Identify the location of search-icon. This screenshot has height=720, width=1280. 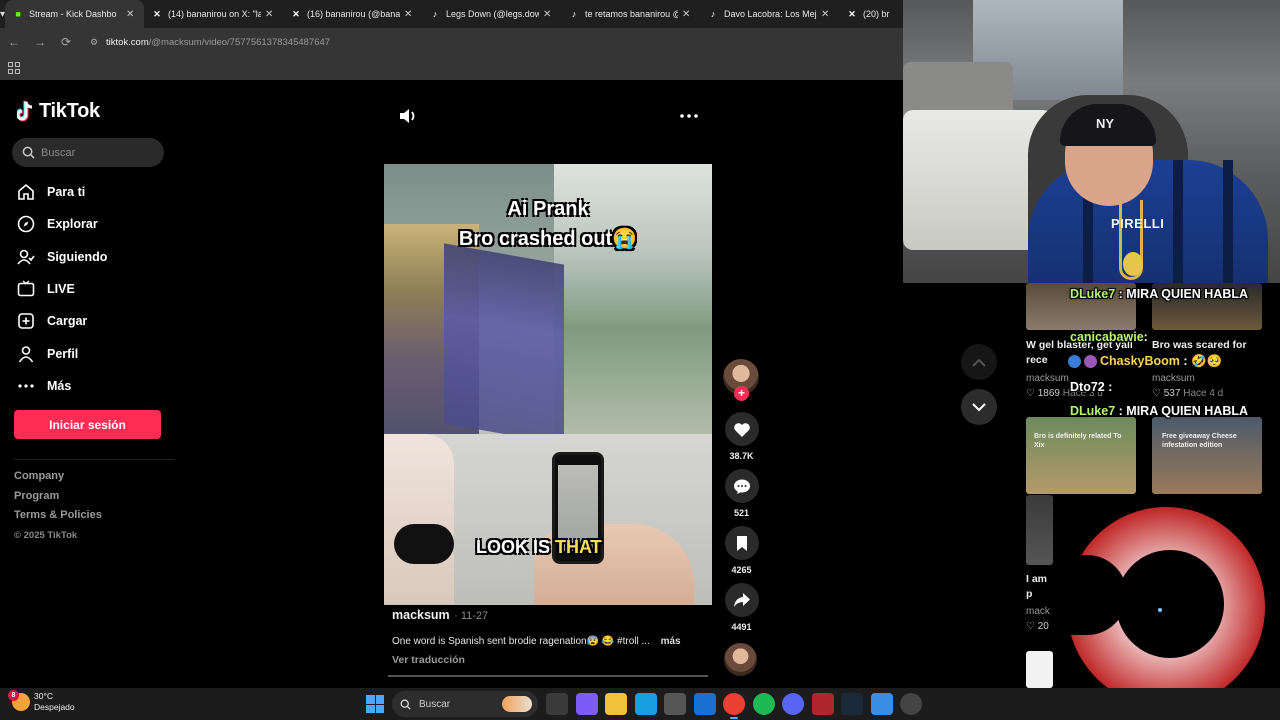
(28, 152).